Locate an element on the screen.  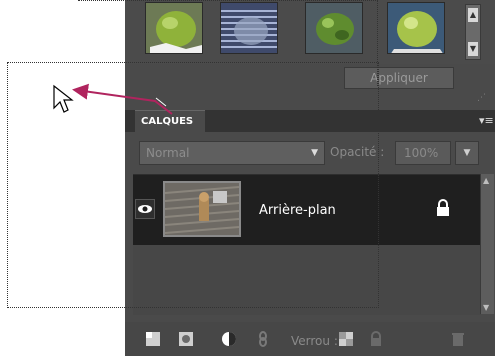
drag-arrow is located at coordinates (122, 99).